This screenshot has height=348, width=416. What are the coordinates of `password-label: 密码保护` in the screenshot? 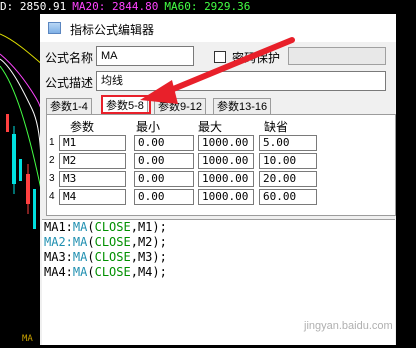 It's located at (256, 58).